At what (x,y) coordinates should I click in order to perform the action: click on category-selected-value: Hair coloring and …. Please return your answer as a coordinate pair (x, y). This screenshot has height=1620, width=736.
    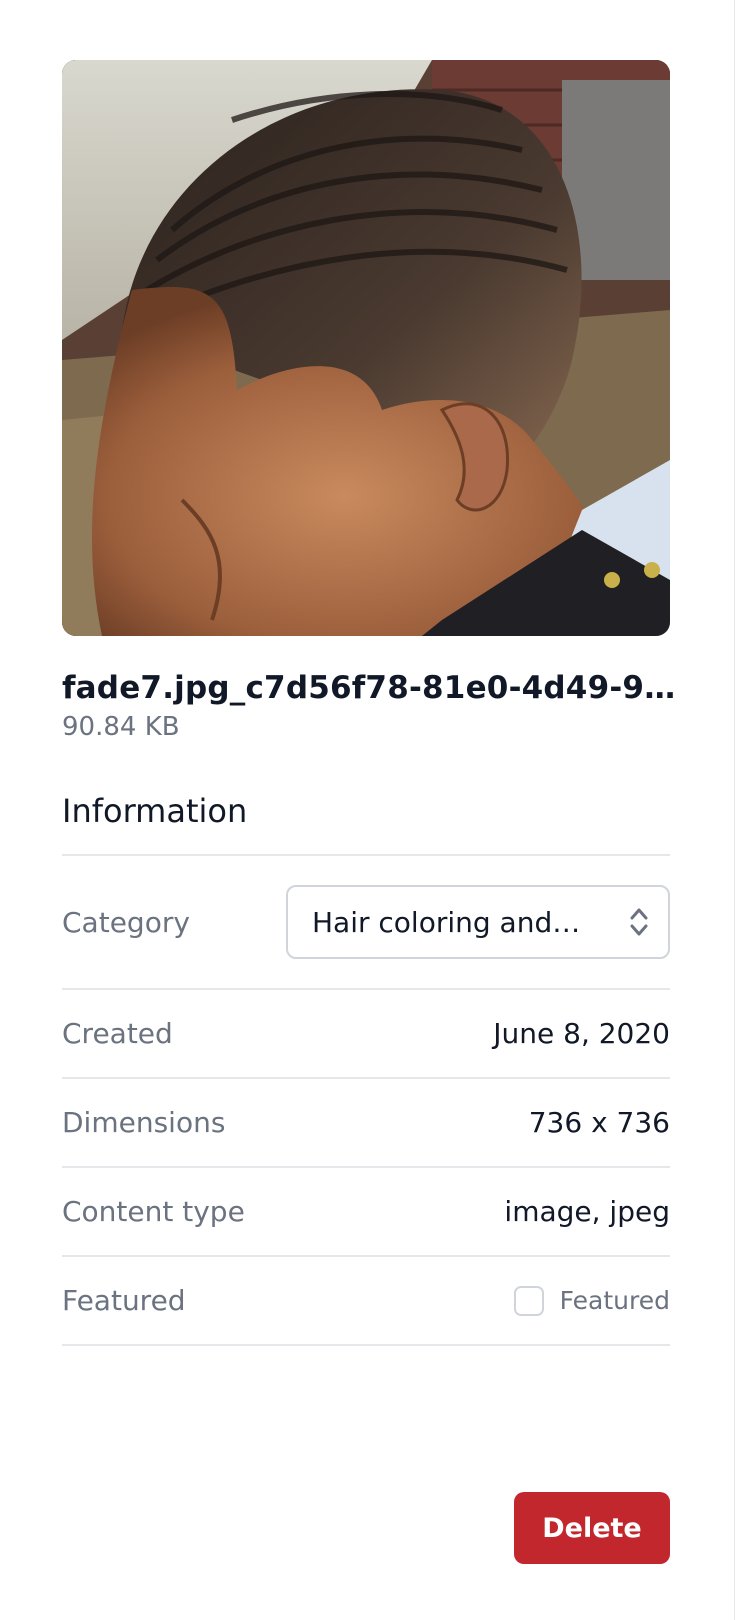
    Looking at the image, I should click on (447, 922).